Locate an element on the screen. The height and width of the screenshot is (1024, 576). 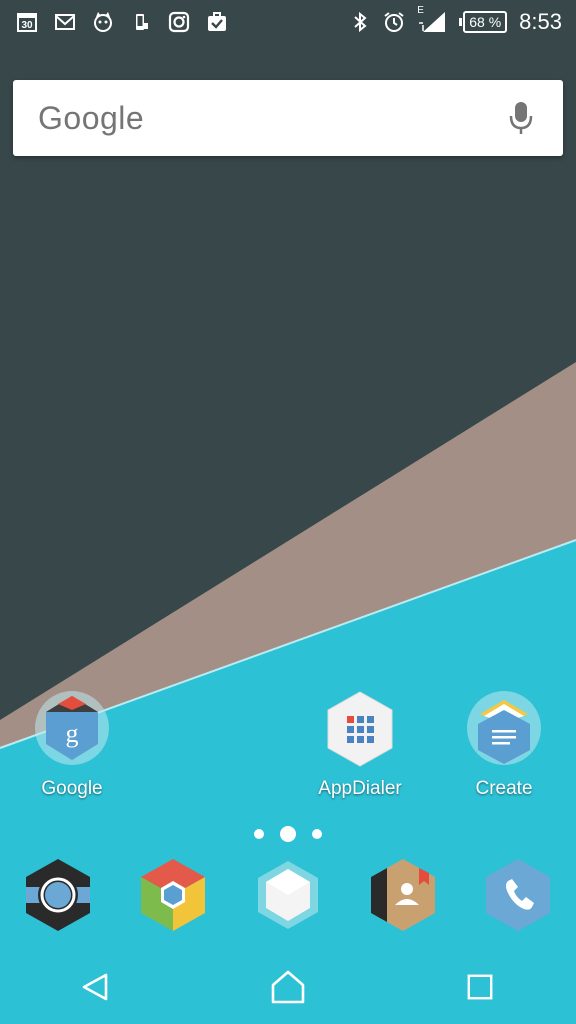
battery-percent: 68 % is located at coordinates (485, 22).